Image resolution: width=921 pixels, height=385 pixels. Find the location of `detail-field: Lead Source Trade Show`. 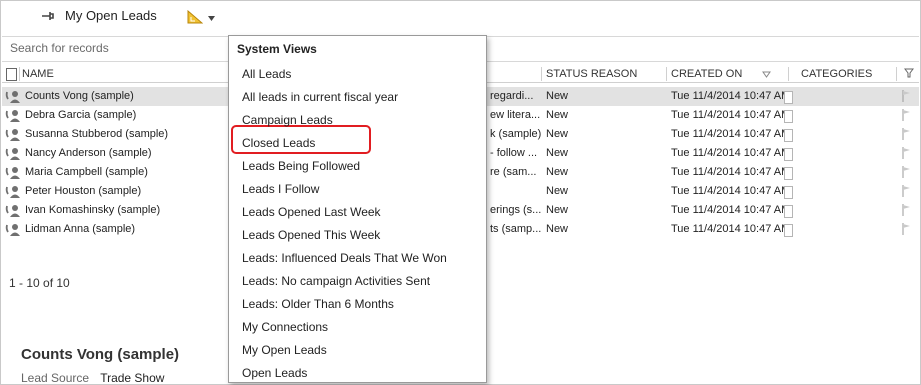

detail-field: Lead Source Trade Show is located at coordinates (92, 378).